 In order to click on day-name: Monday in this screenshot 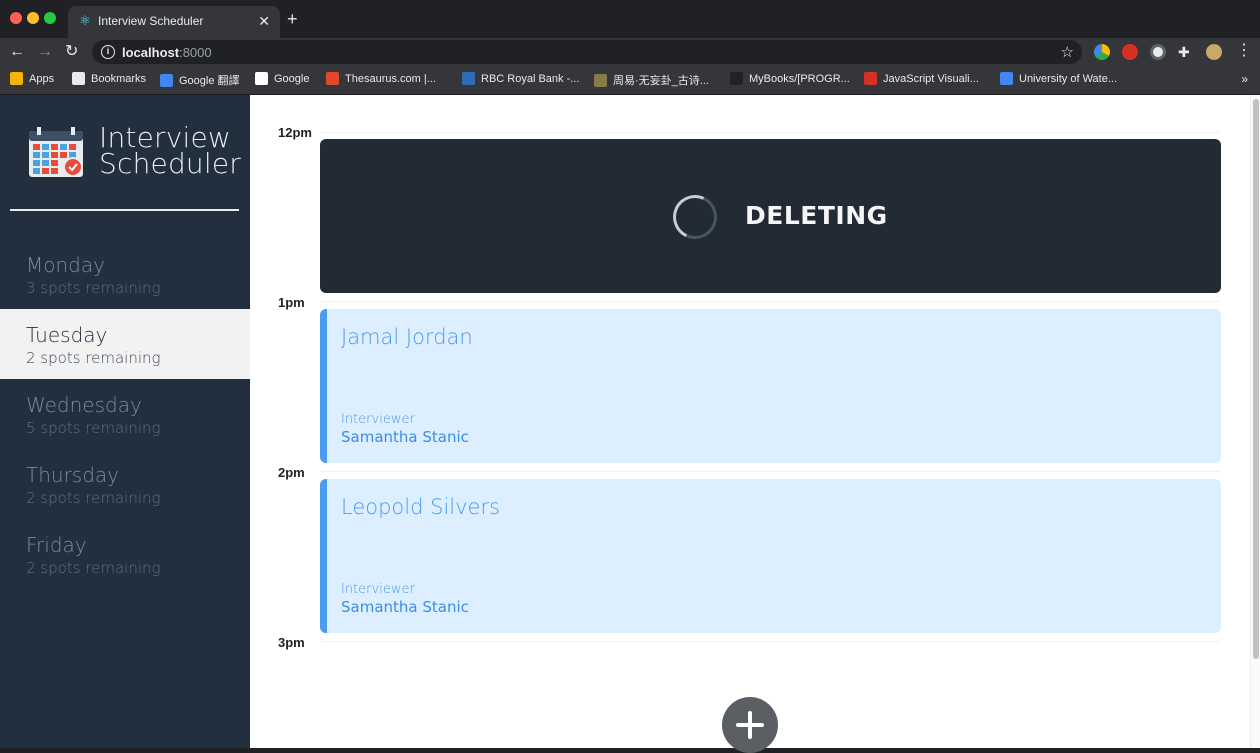, I will do `click(65, 265)`.